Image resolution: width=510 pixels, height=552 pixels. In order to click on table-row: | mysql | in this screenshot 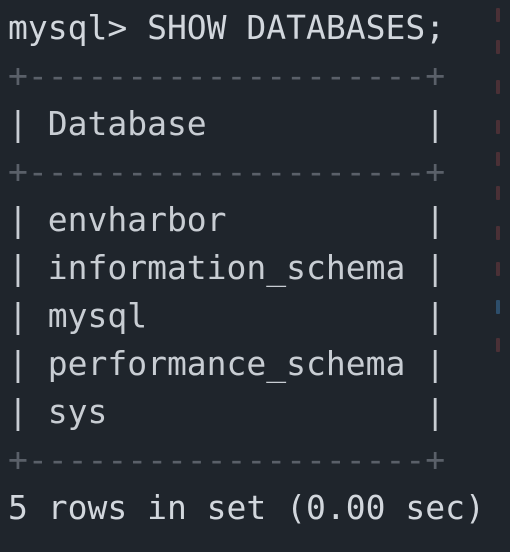, I will do `click(227, 315)`.